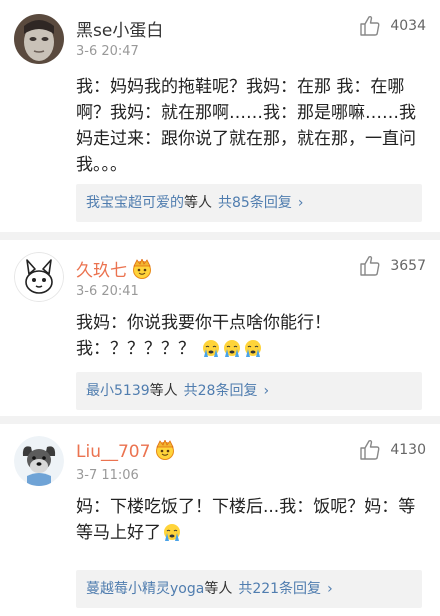  I want to click on replies-summary: 我宝宝超可爱的等人 共85条回复 ›, so click(249, 203).